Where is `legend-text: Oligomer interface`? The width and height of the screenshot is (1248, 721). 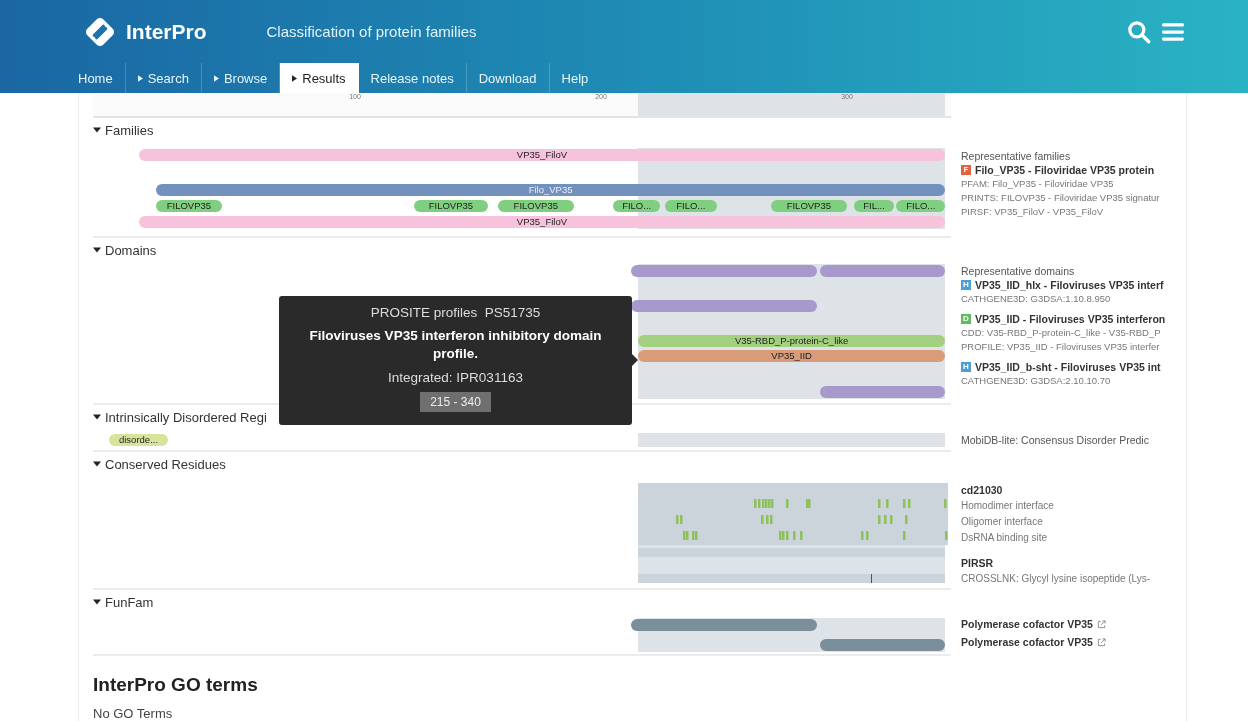
legend-text: Oligomer interface is located at coordinates (1002, 522).